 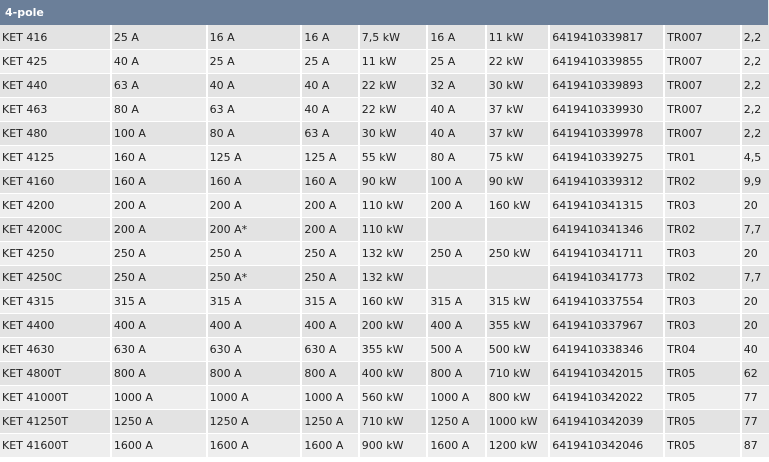 I want to click on cell-ac23-power: 355 kW, so click(x=517, y=325).